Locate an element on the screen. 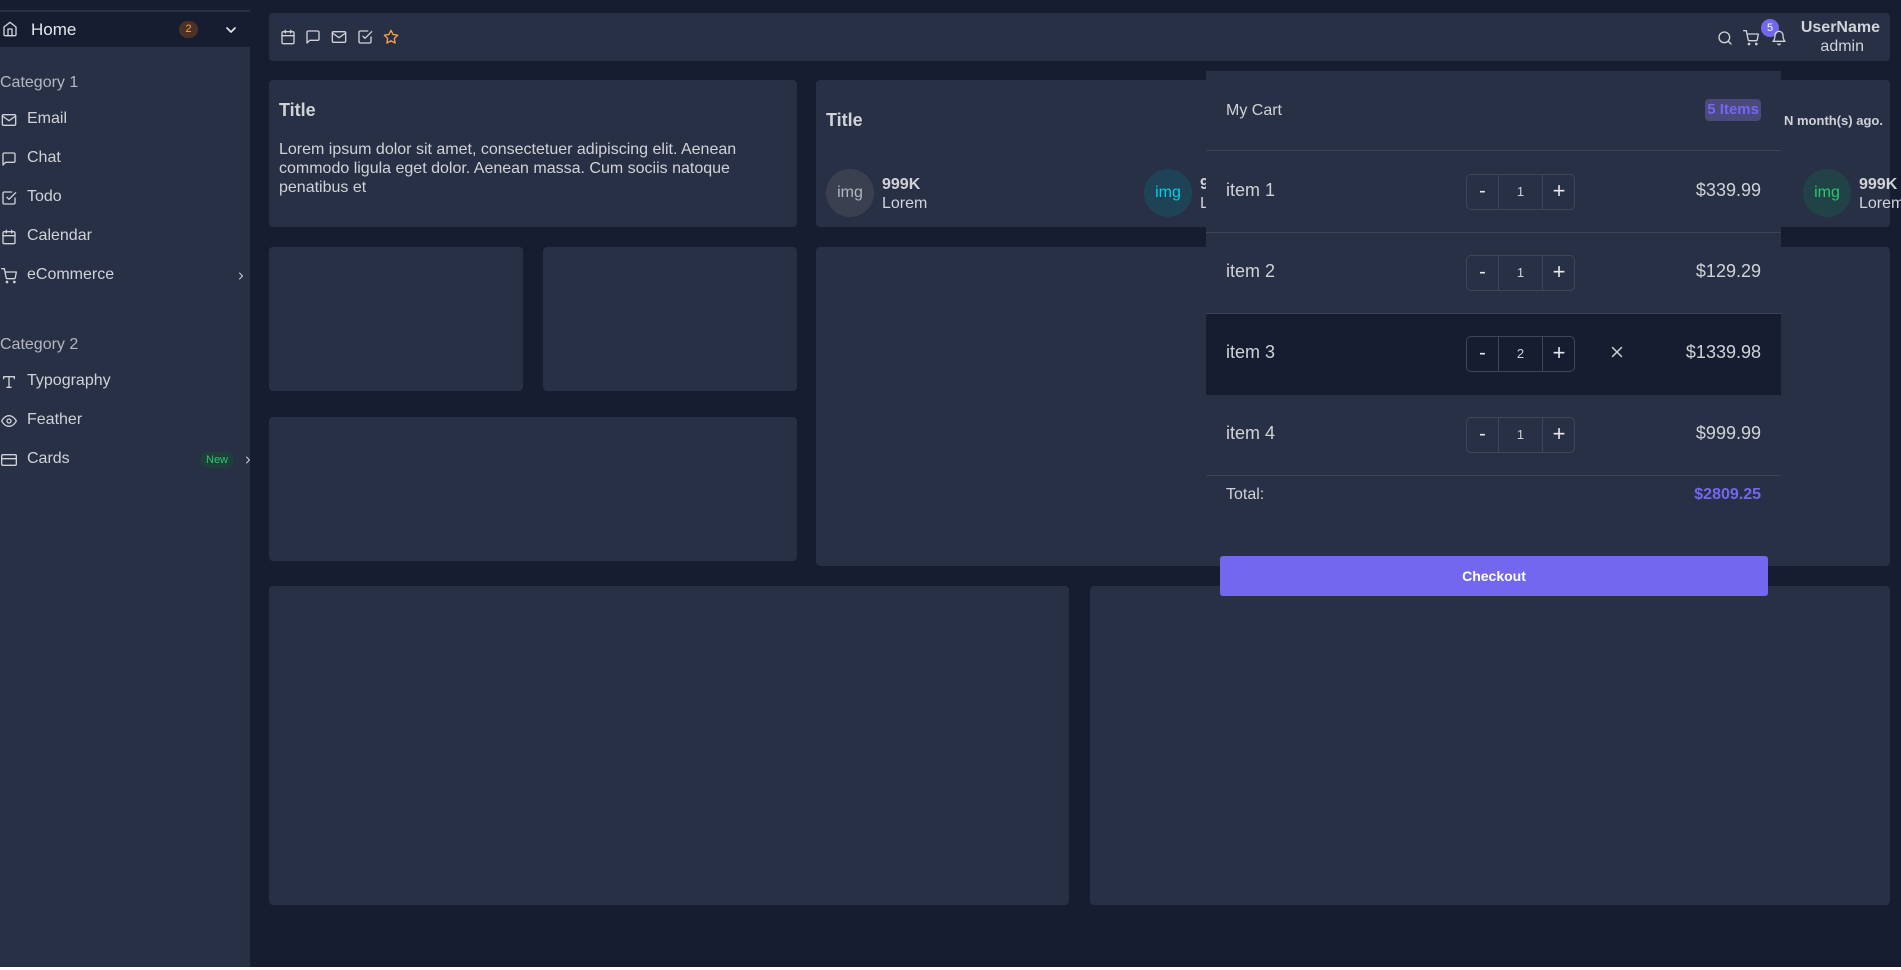 The height and width of the screenshot is (970, 1901). cart-title: My Cart is located at coordinates (1254, 110).